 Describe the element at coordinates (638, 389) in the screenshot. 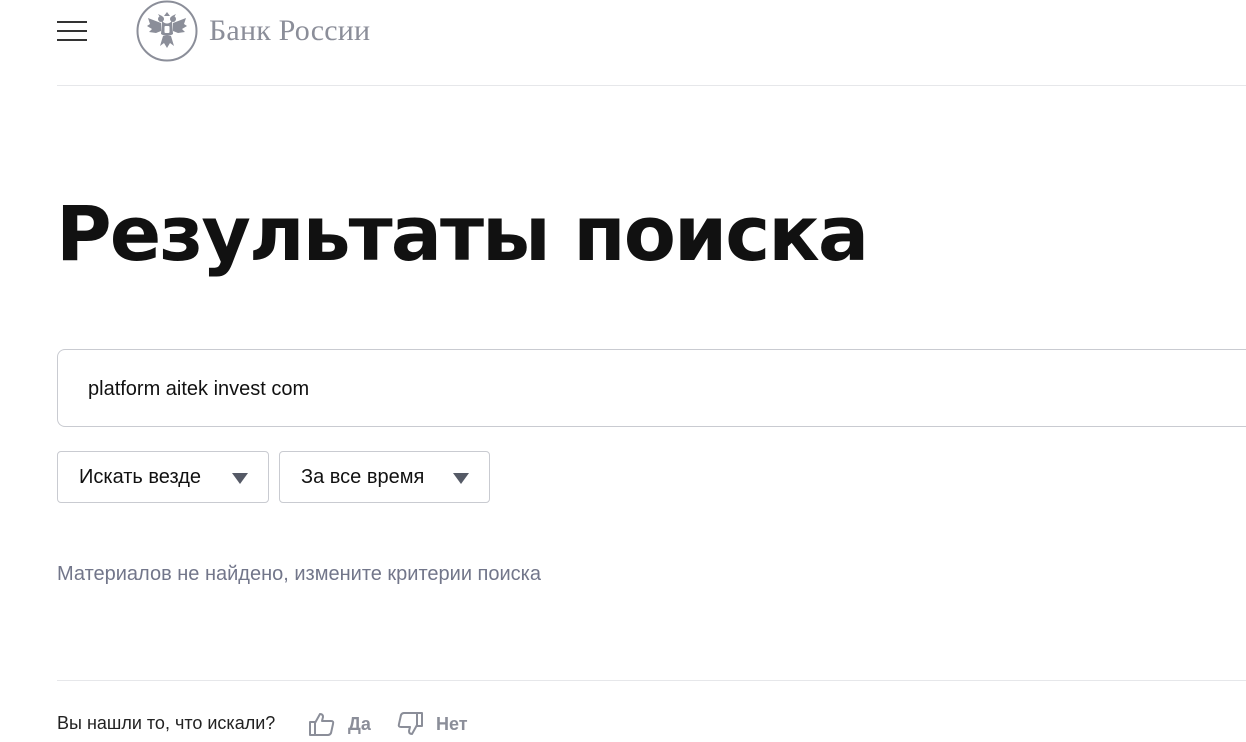

I see `search-input` at that location.